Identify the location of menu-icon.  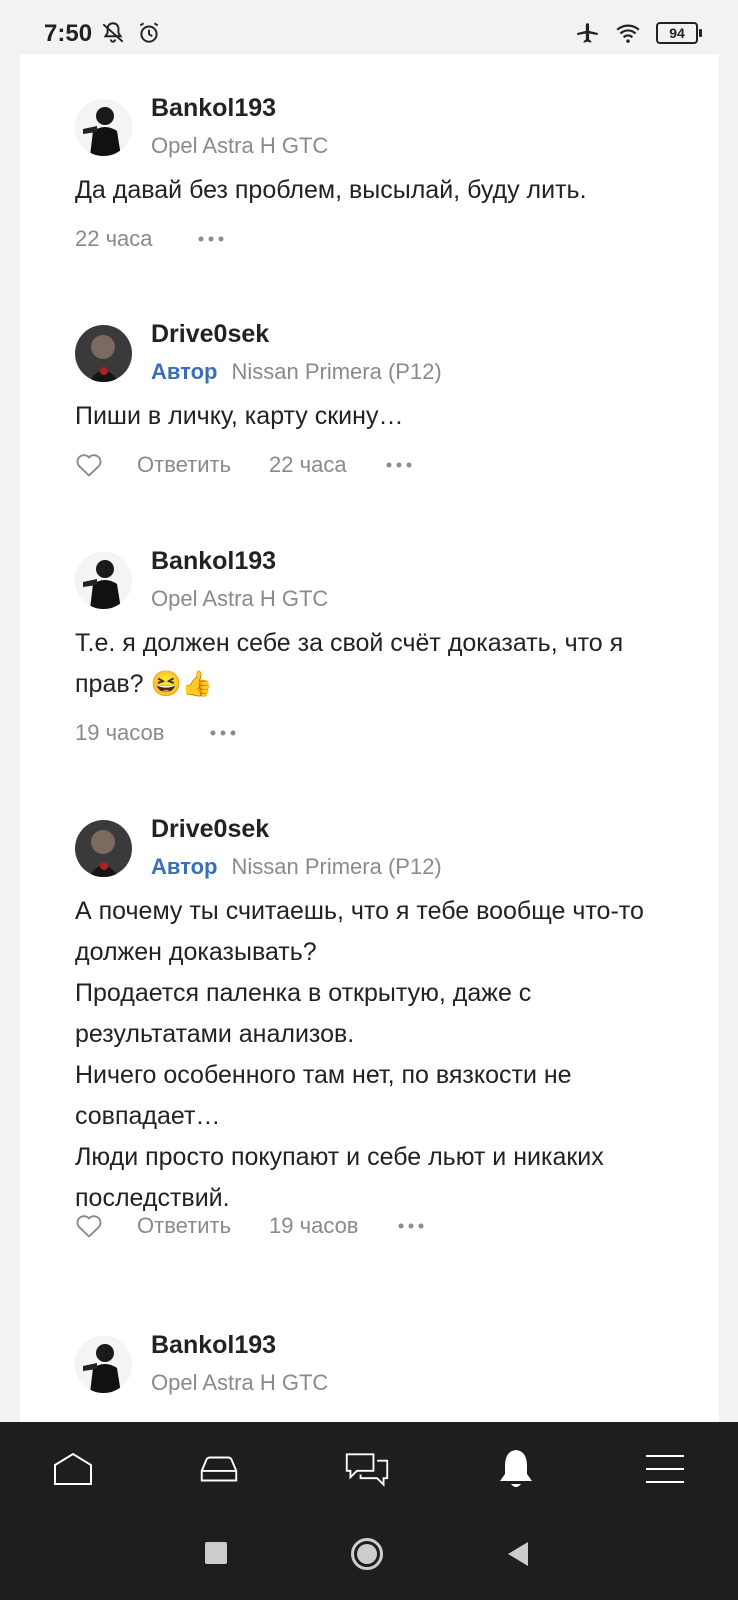
(665, 1469).